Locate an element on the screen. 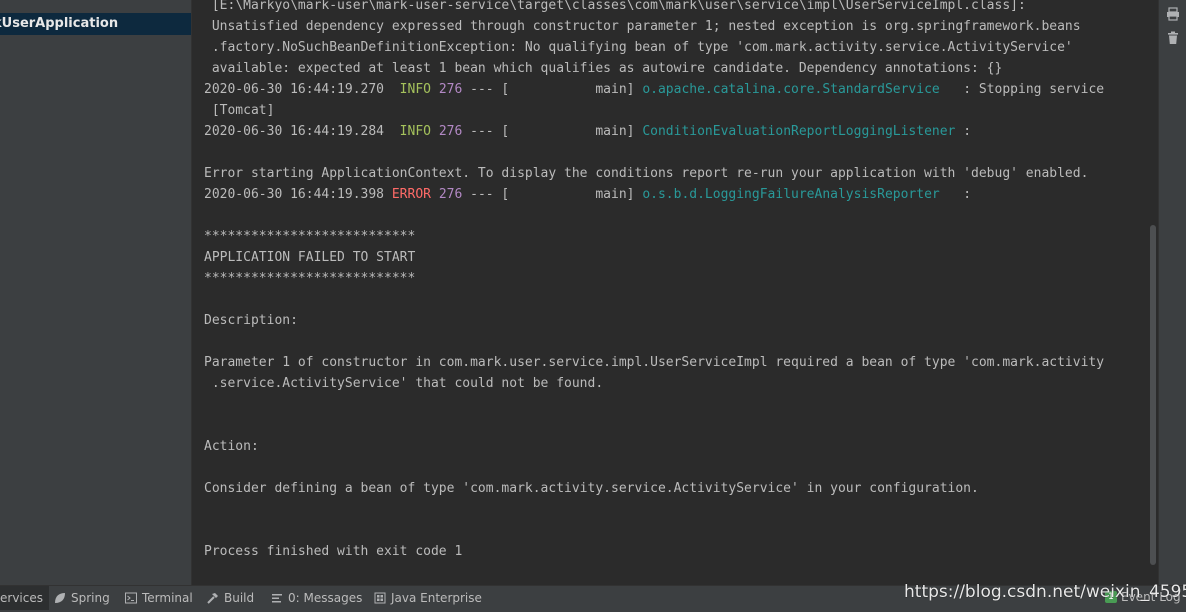 The image size is (1186, 612). tab-messages: 0: Messages is located at coordinates (316, 598).